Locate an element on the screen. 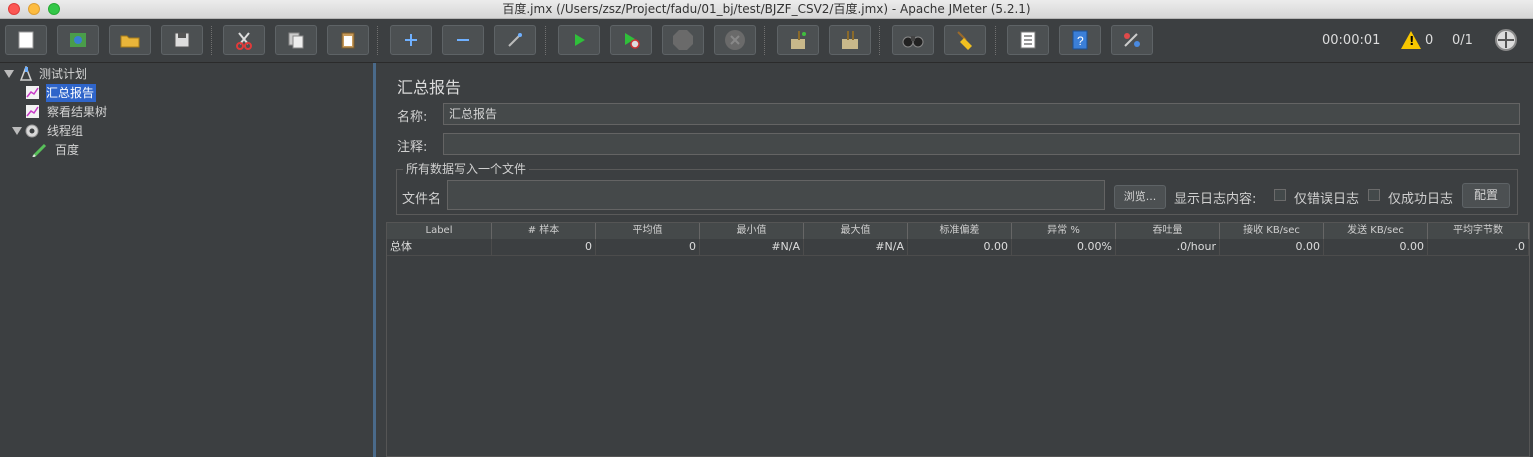  templates-button is located at coordinates (78, 40).